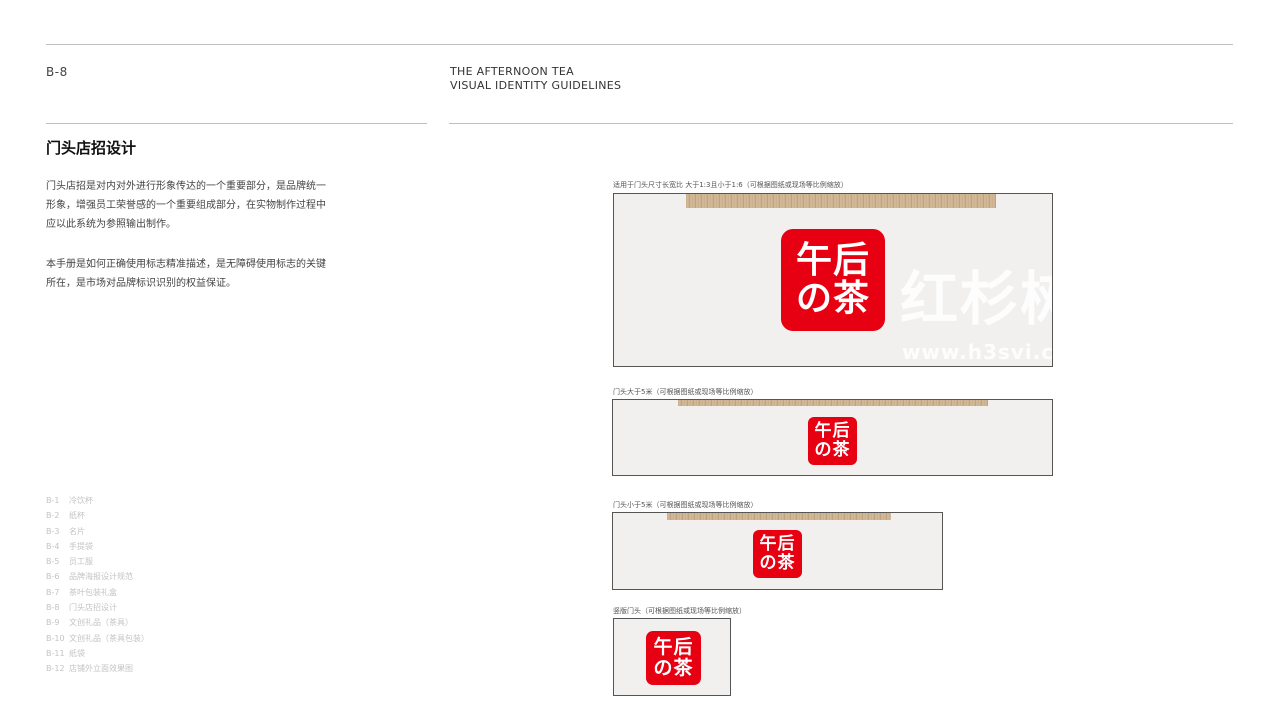 Image resolution: width=1280 pixels, height=720 pixels. I want to click on section-title: 门头店招设计, so click(91, 148).